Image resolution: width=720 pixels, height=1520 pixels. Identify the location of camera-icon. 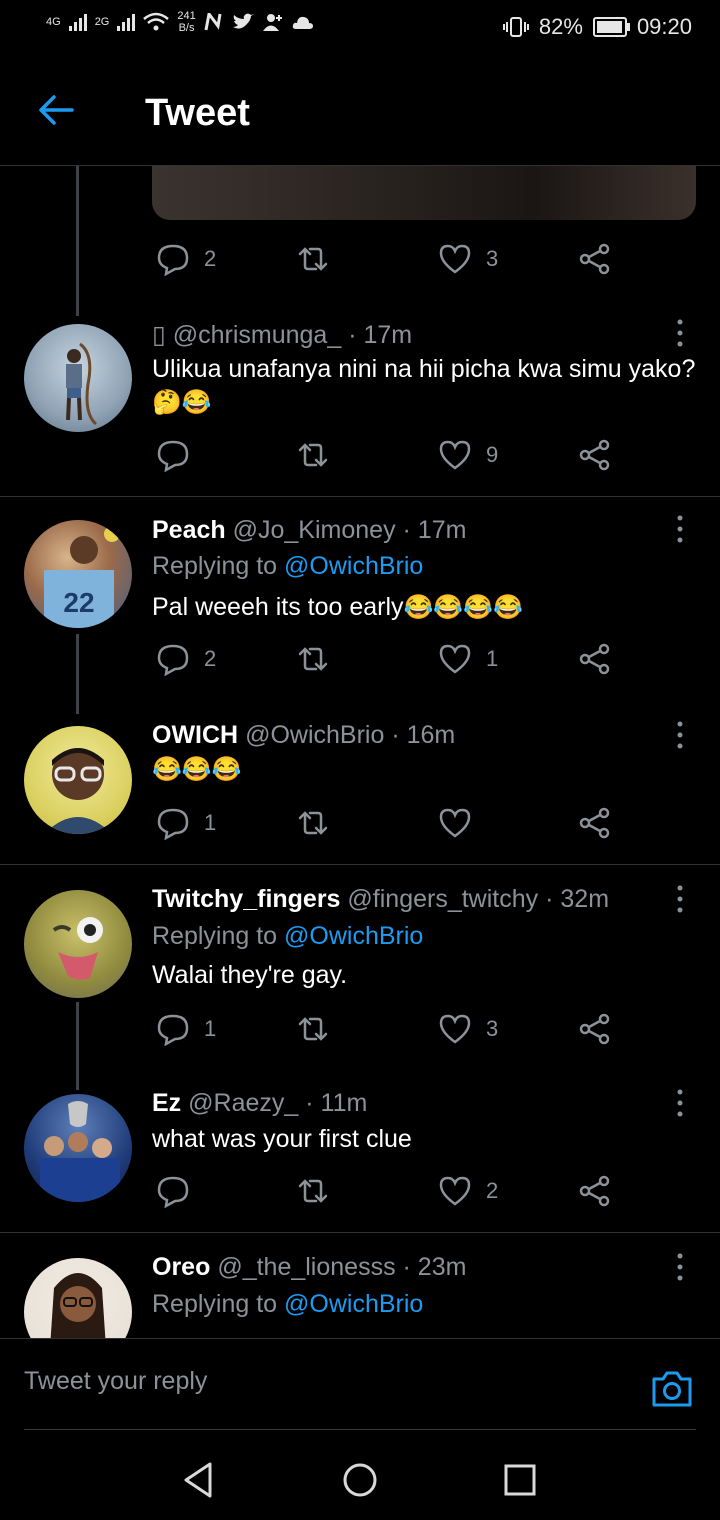
(672, 1389).